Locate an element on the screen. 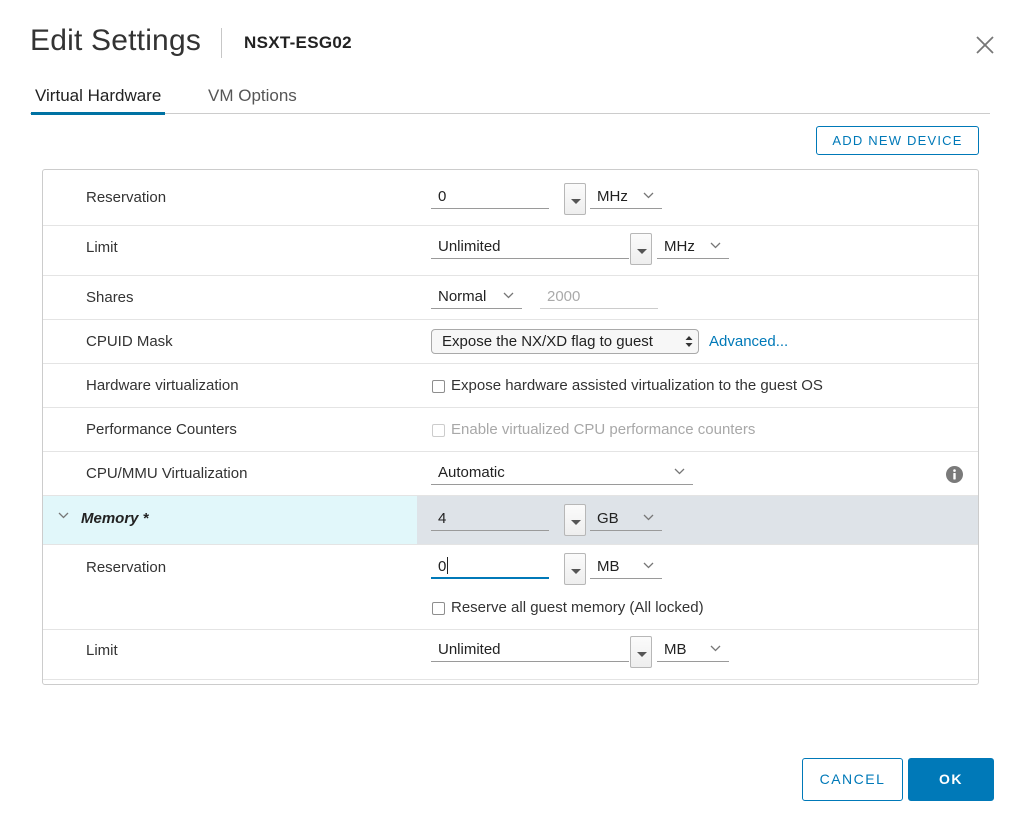  cpu-reservation-unit-select: MHz is located at coordinates (626, 197).